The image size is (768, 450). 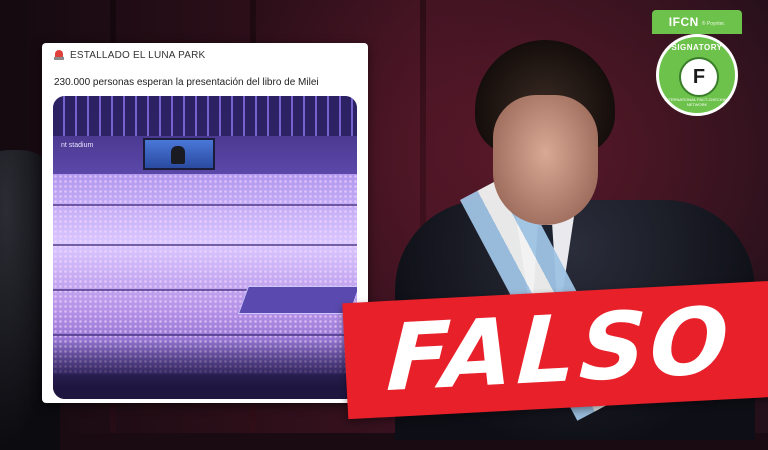 I want to click on tweet-title: ESTALLADO EL LUNA PARK, so click(x=138, y=55).